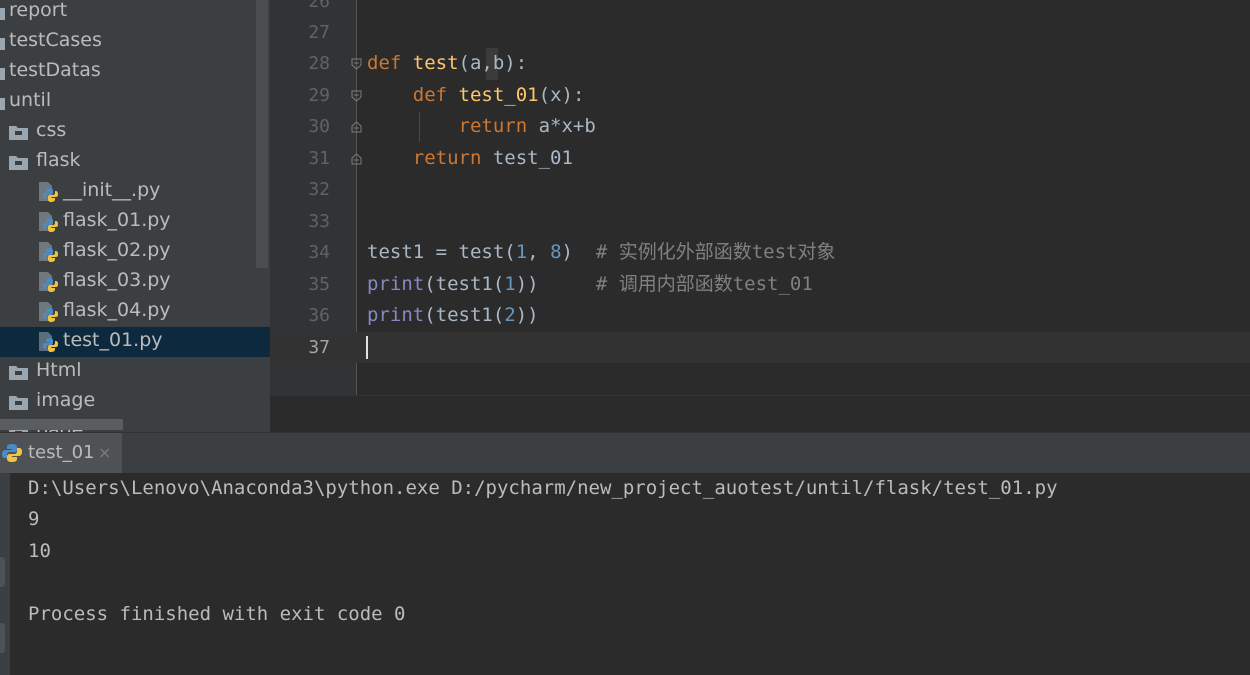  I want to click on python-run-icon, so click(12, 453).